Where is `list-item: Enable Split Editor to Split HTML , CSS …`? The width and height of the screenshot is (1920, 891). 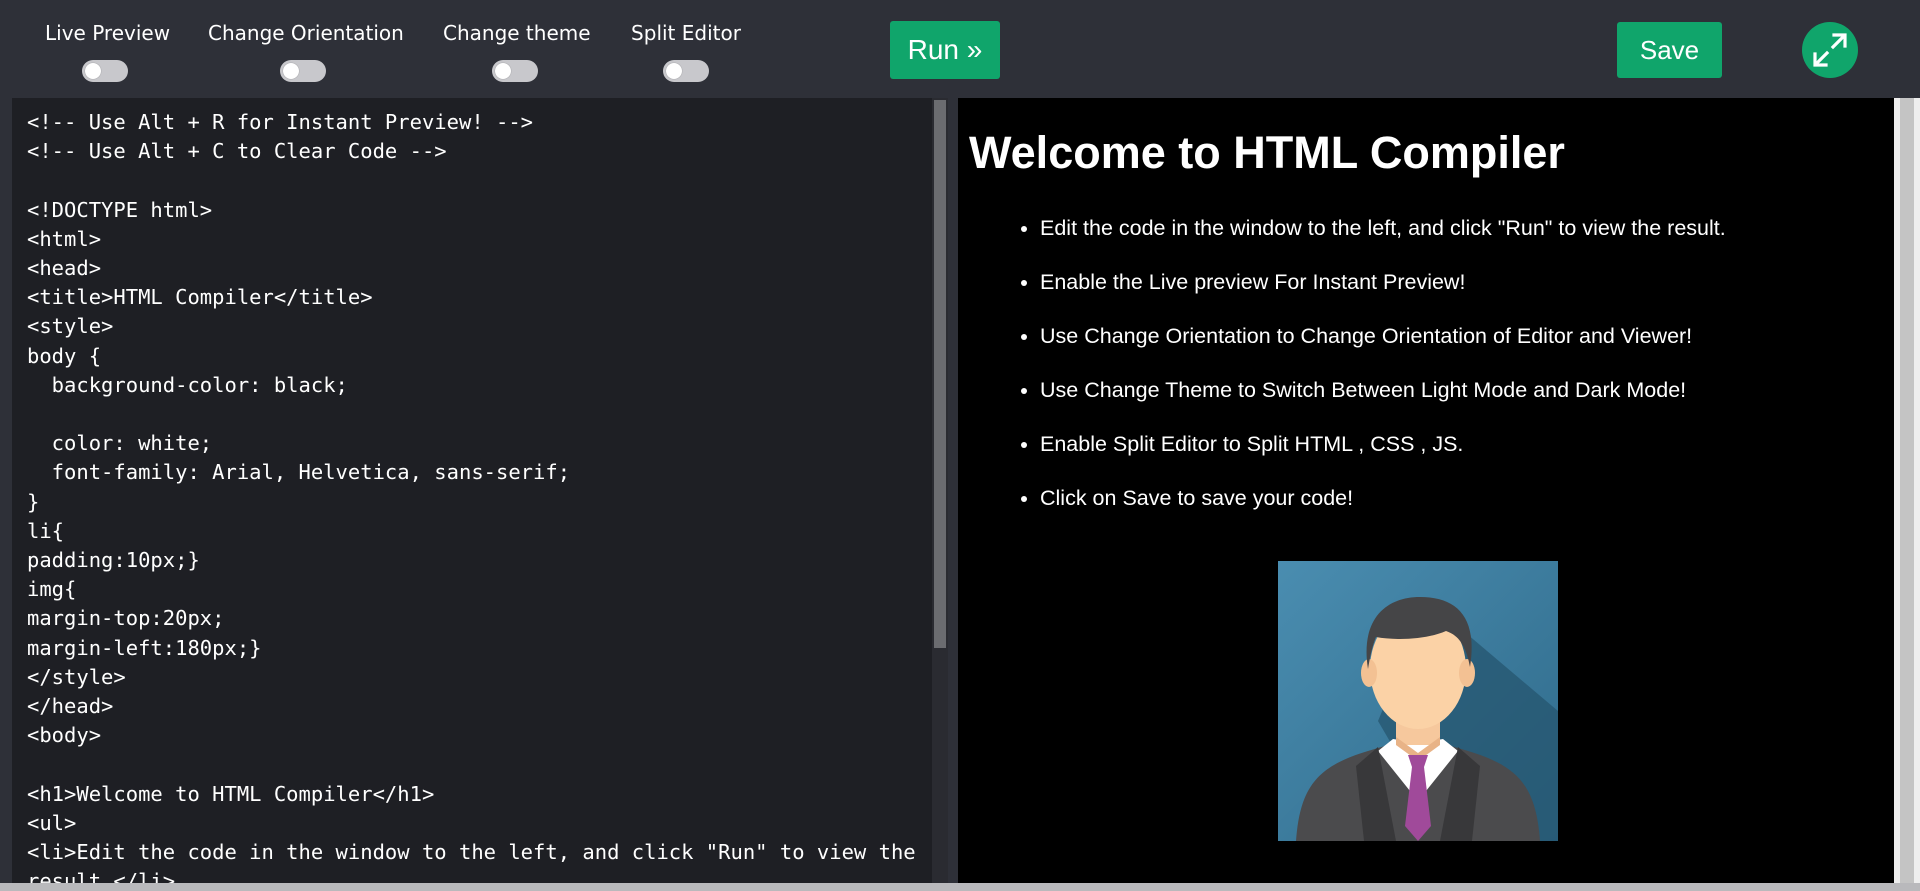
list-item: Enable Split Editor to Split HTML , CSS … is located at coordinates (1467, 444).